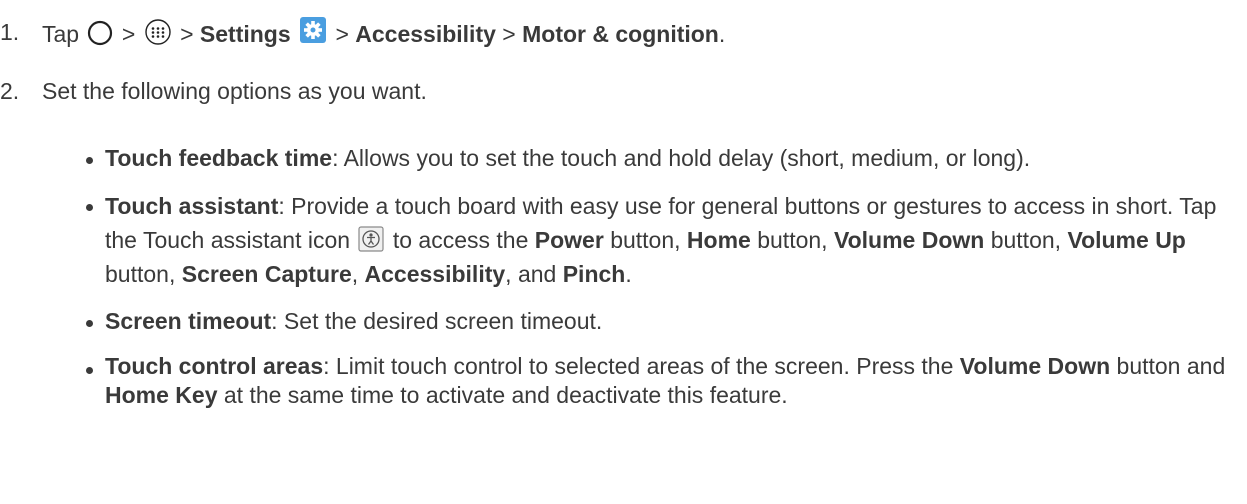 The width and height of the screenshot is (1247, 504). I want to click on step-text: Set the following options as you want., so click(234, 91).